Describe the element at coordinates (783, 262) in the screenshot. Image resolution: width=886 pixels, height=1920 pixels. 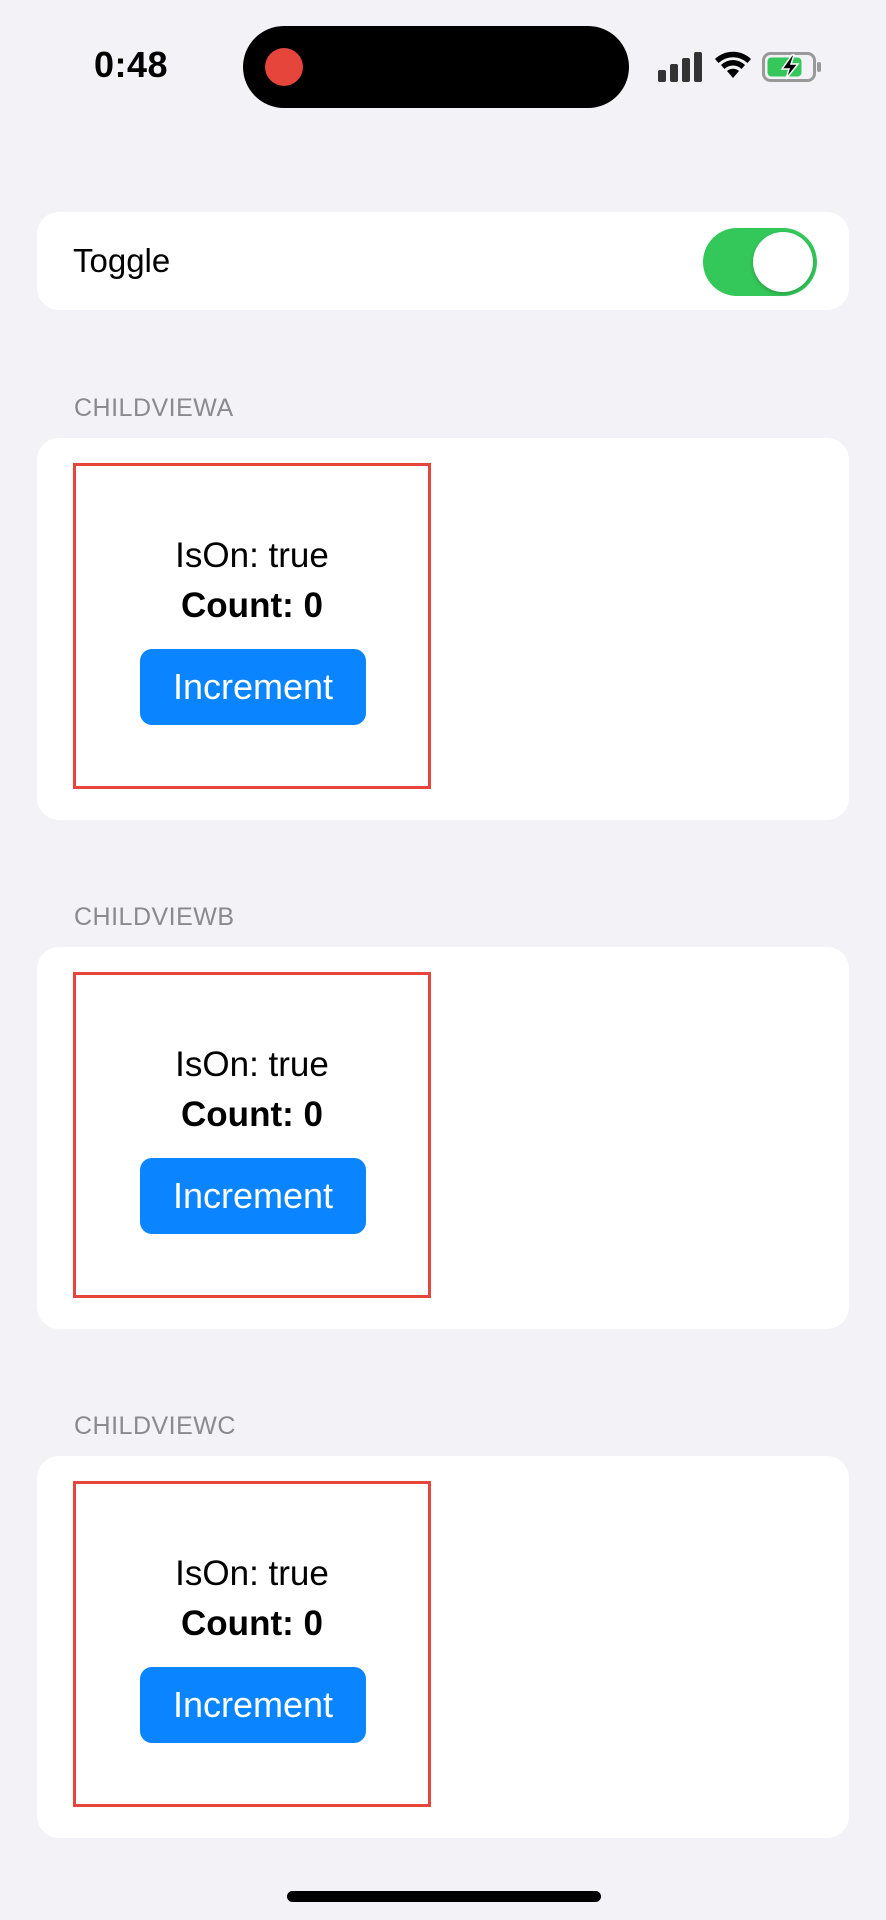
I see `toggle-switch-knob` at that location.